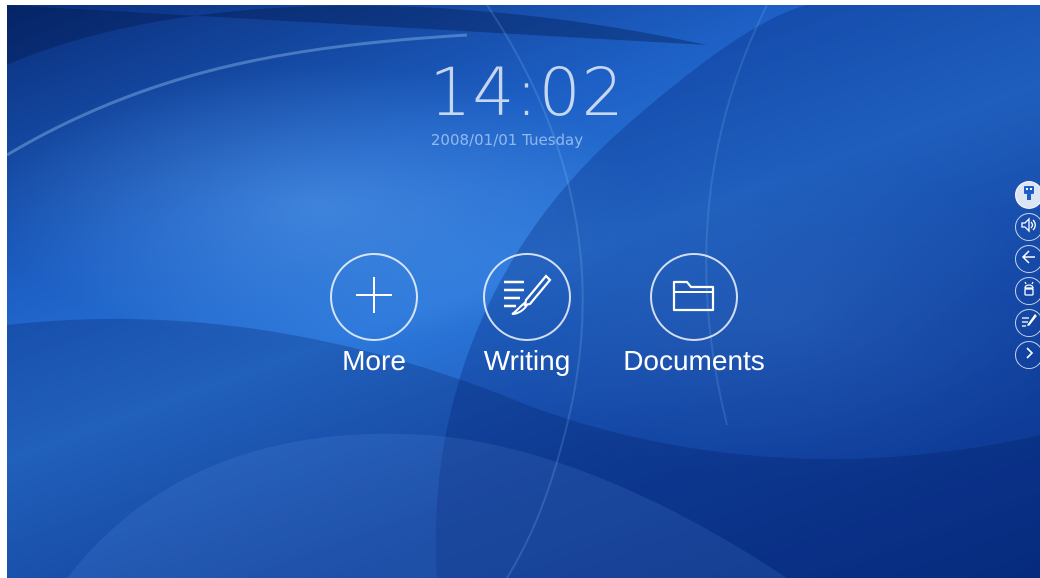 Image resolution: width=1040 pixels, height=578 pixels. Describe the element at coordinates (374, 297) in the screenshot. I see `plus-icon` at that location.